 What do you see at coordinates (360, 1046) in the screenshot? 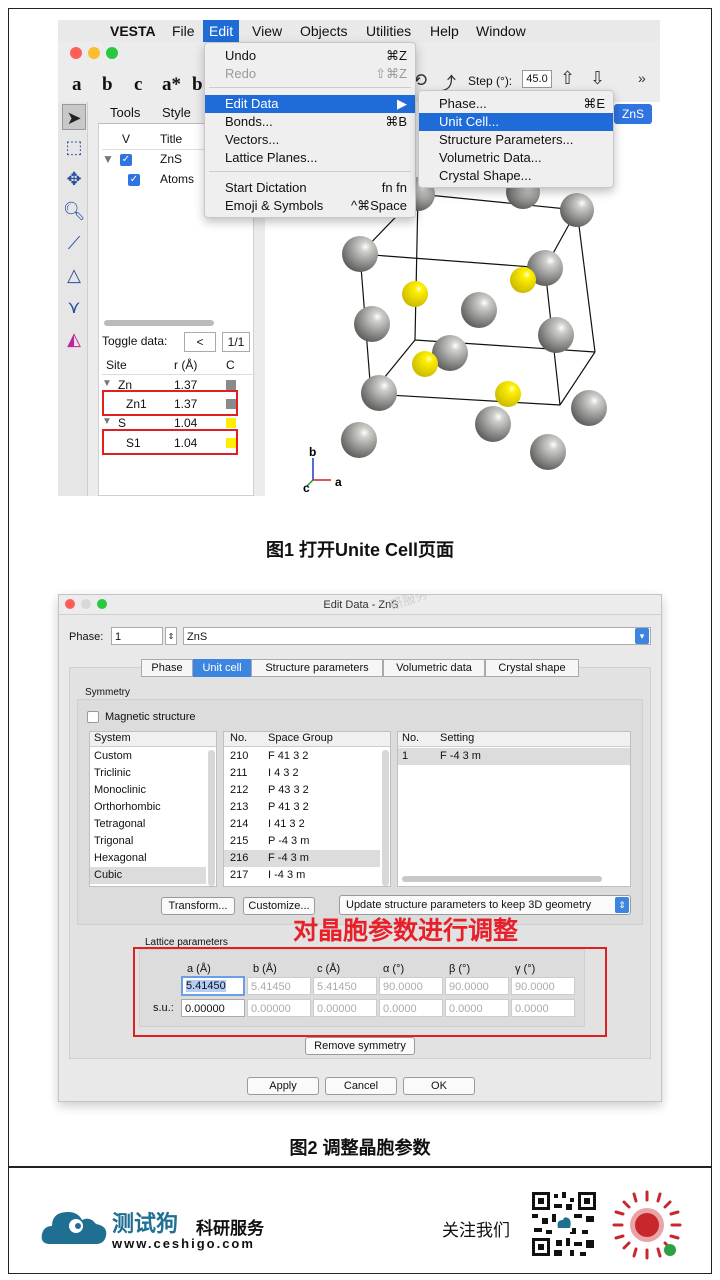
I see `remove-symmetry-button: Remove symmetry` at bounding box center [360, 1046].